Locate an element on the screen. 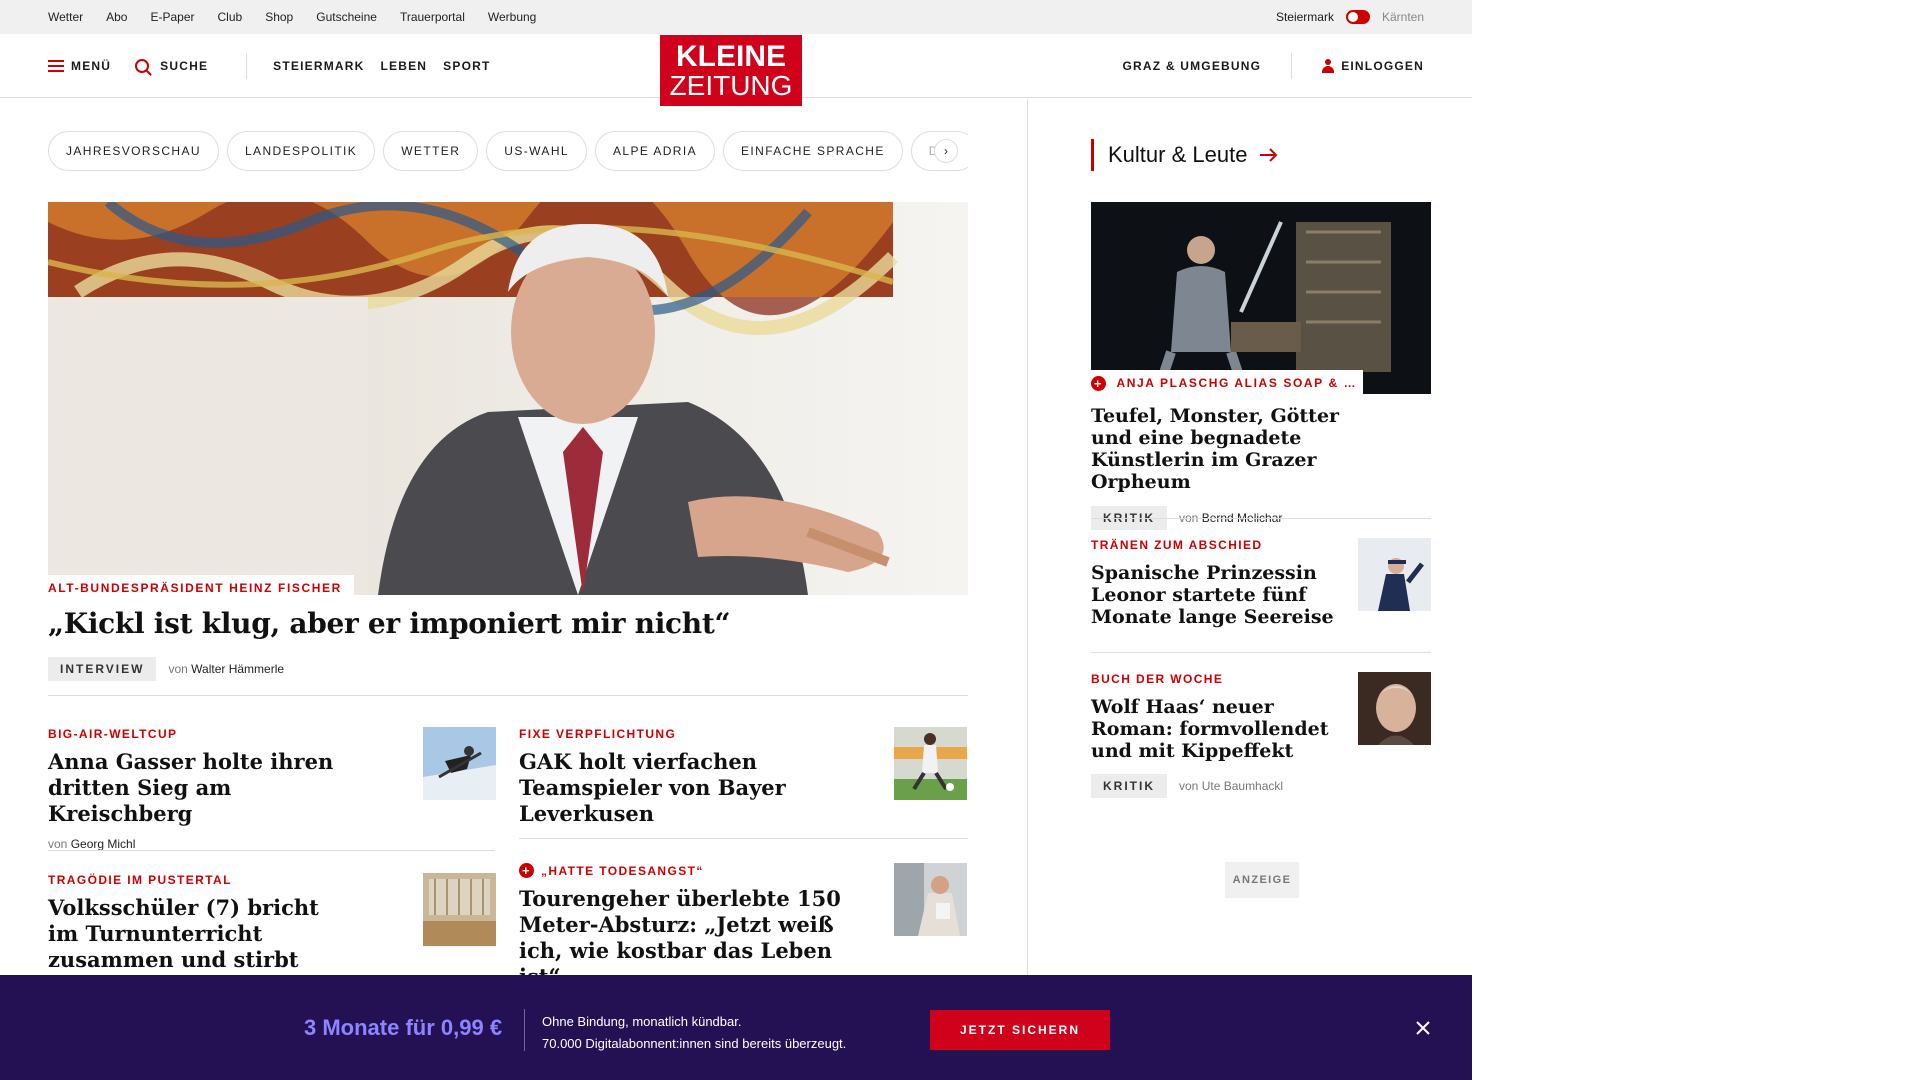 The height and width of the screenshot is (1080, 1920). hero-by: von is located at coordinates (178, 669).